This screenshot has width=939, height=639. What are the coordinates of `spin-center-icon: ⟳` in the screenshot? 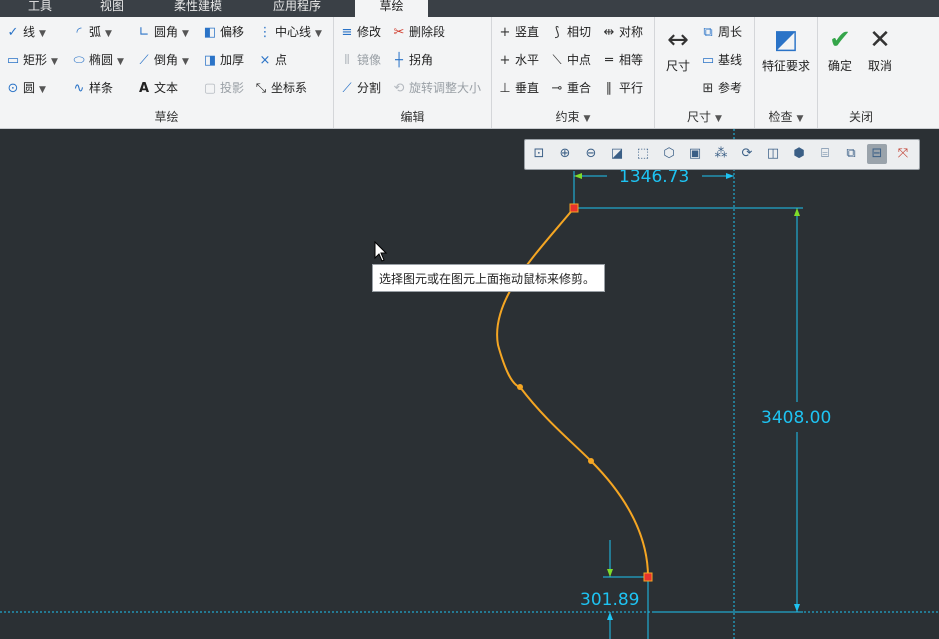 It's located at (747, 154).